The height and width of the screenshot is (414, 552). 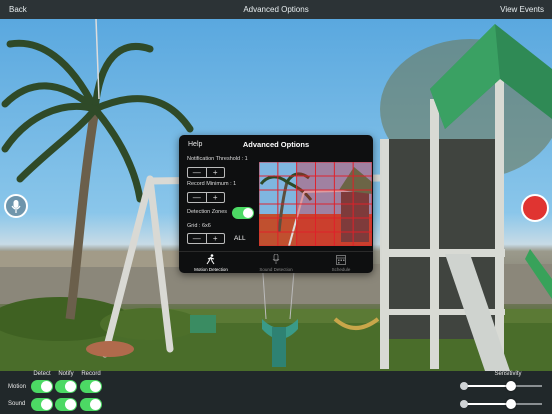 What do you see at coordinates (276, 144) in the screenshot?
I see `panel-title: Advanced Options` at bounding box center [276, 144].